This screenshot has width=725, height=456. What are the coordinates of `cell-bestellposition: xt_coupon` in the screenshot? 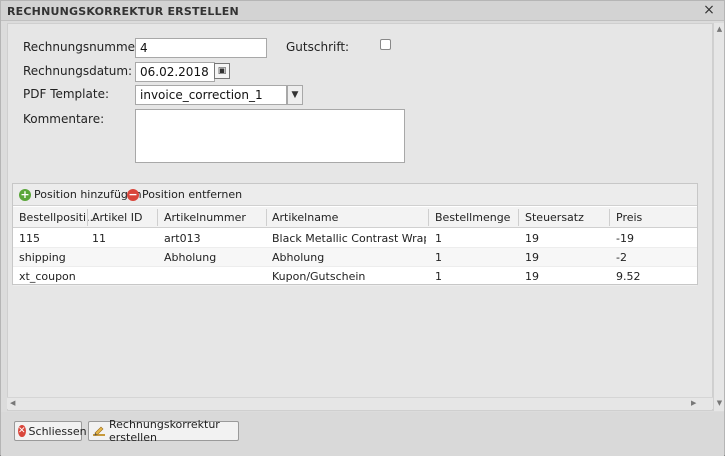 It's located at (47, 276).